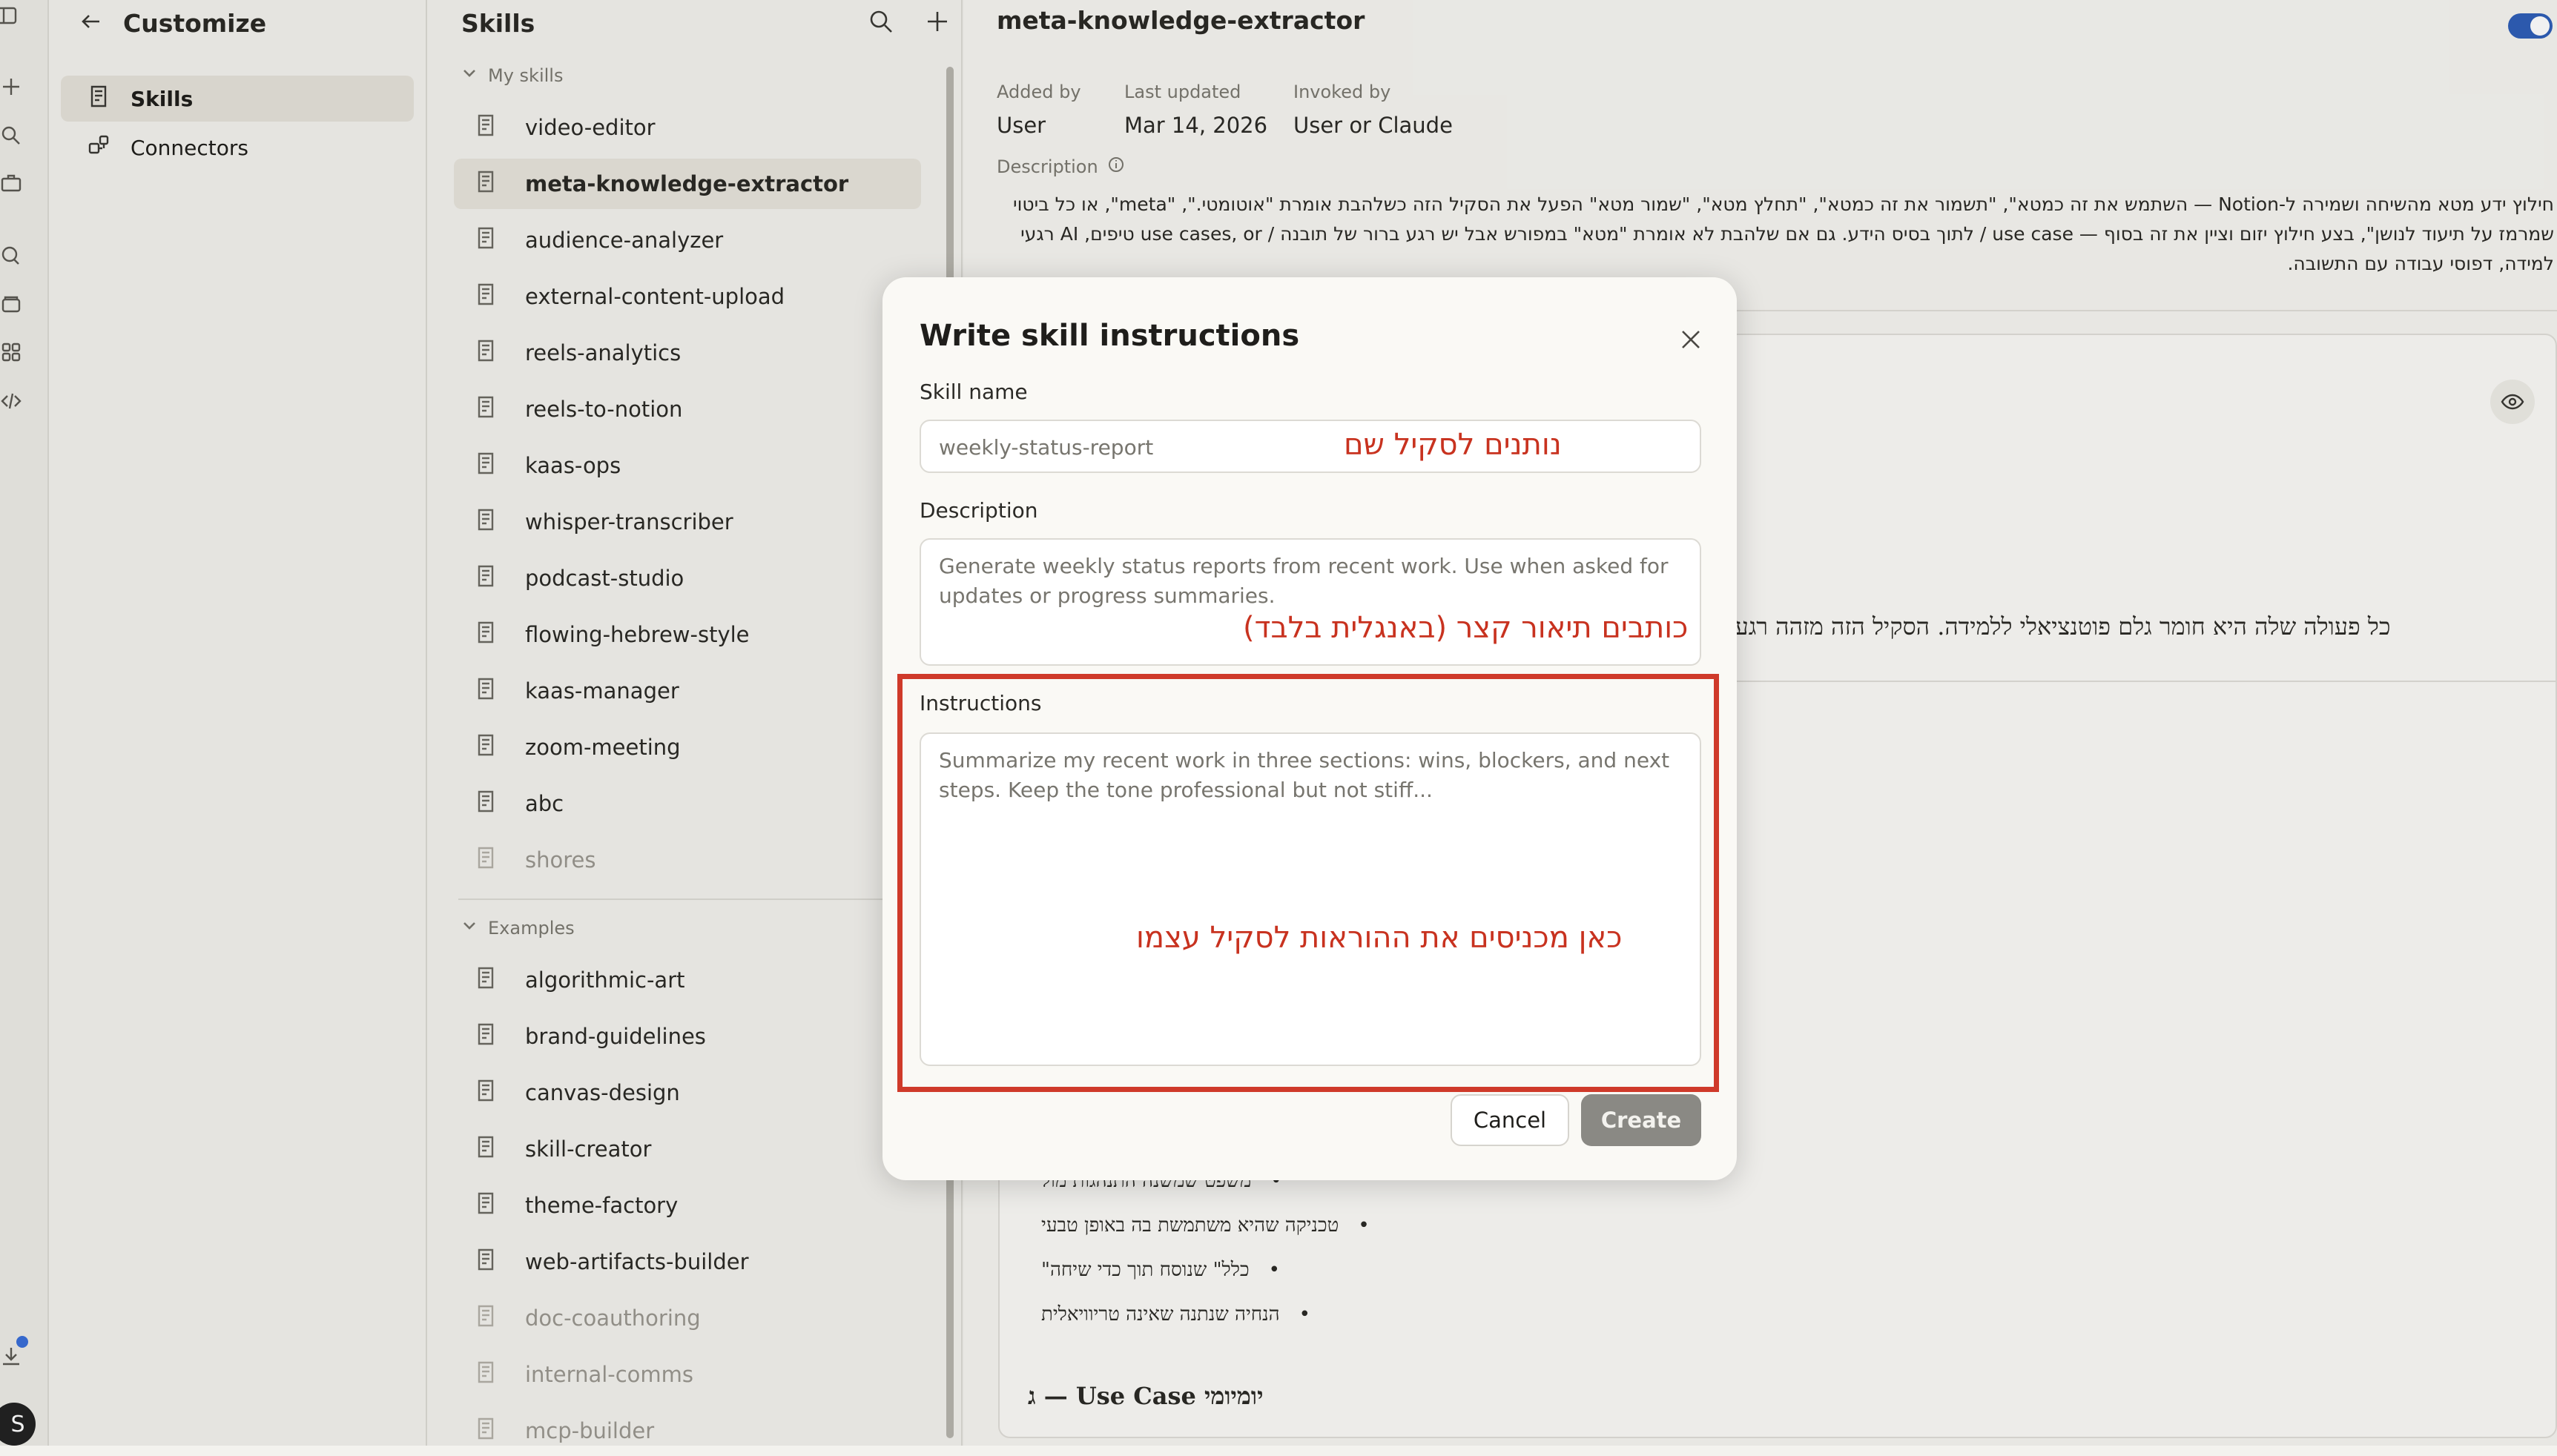 The image size is (2557, 1456). What do you see at coordinates (1379, 938) in the screenshot?
I see `annotation-instructions: כאן מכניסים את ההוראות לסקיל עצמו` at bounding box center [1379, 938].